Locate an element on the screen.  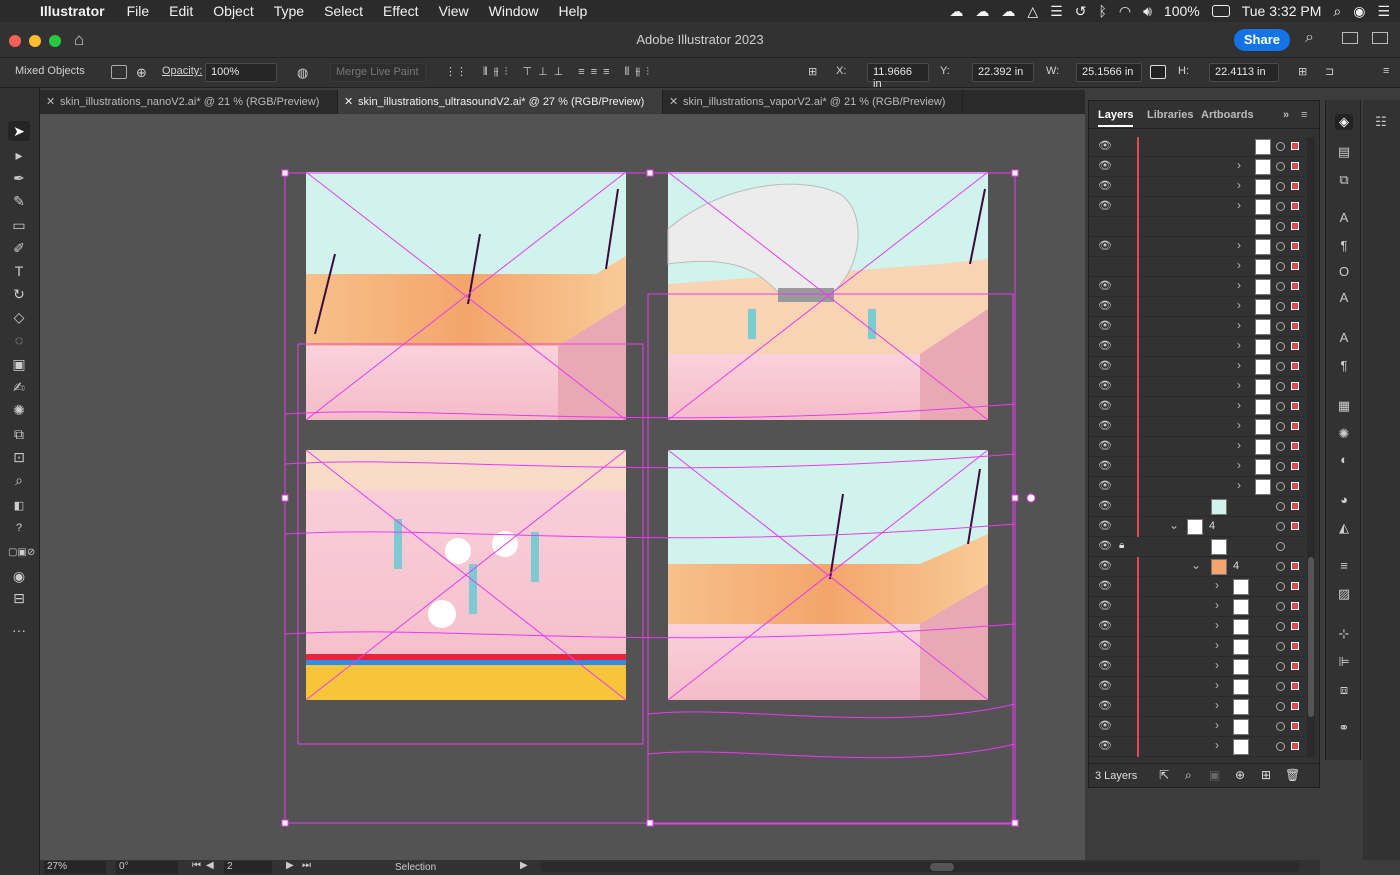
close-tab-icon: ✕ is located at coordinates (50, 102).